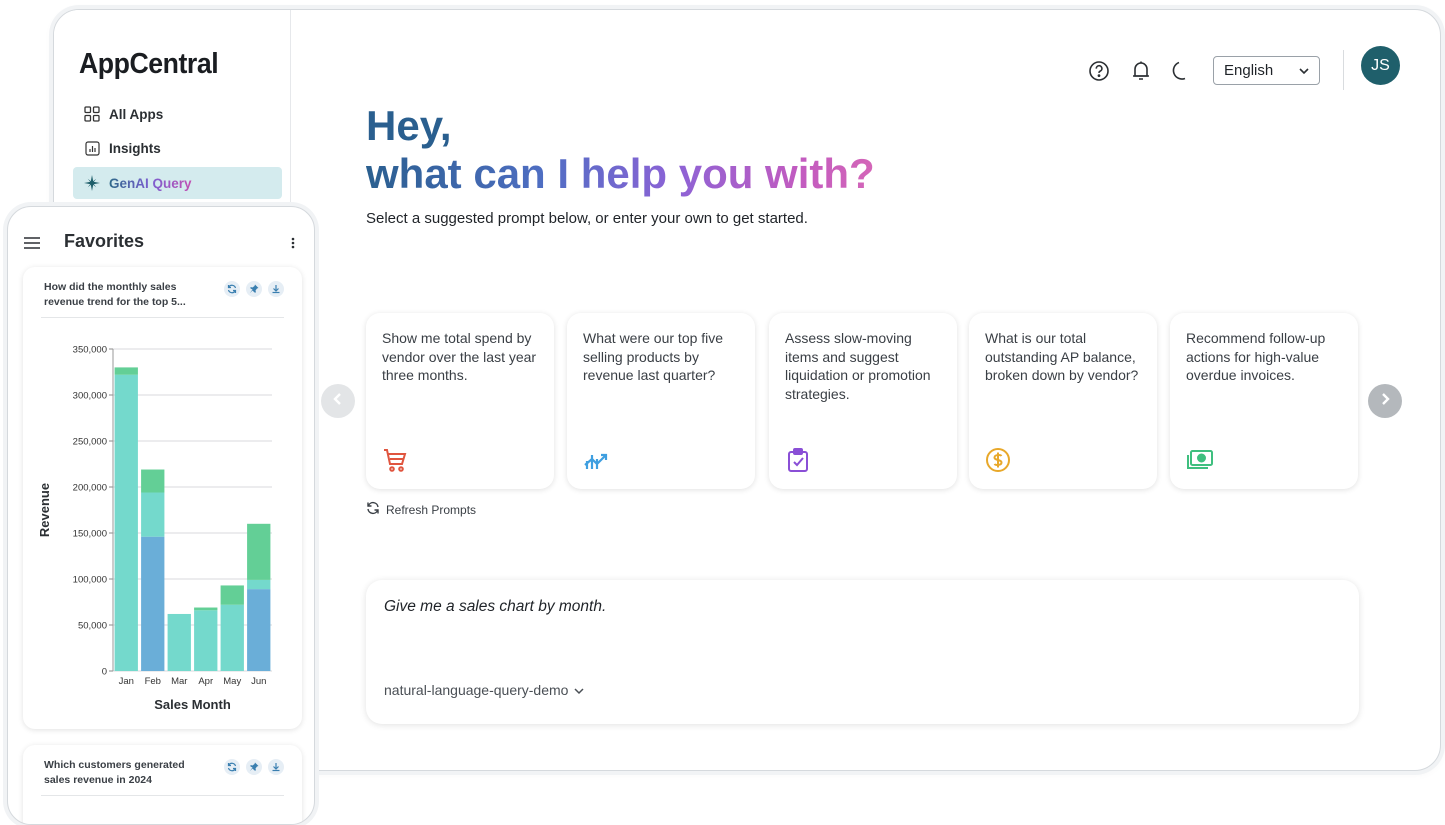 This screenshot has height=825, width=1445. Describe the element at coordinates (192, 704) in the screenshot. I see `x-axis-title: Sales Month` at that location.